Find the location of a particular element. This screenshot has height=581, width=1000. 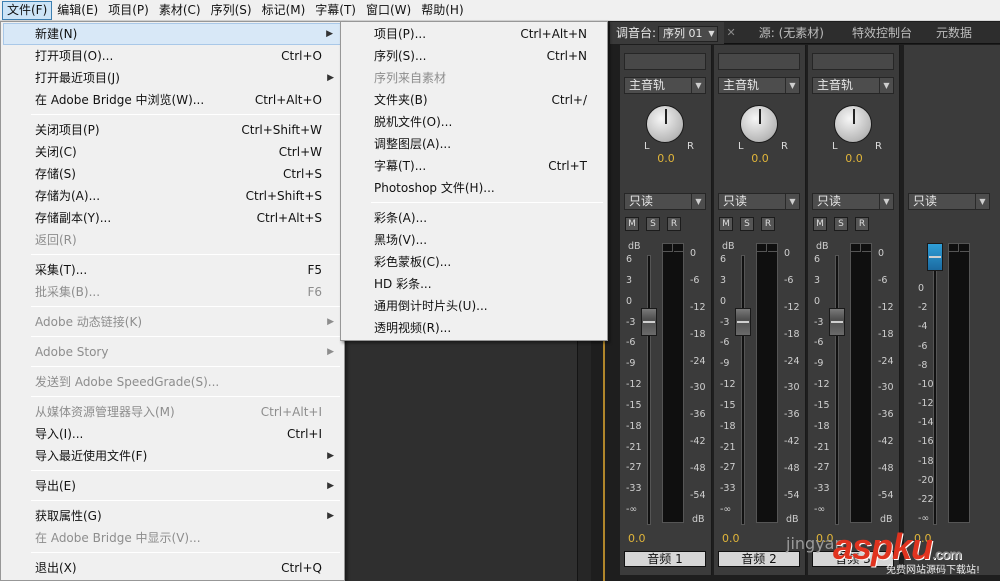

track-name-field: 音频 1 is located at coordinates (665, 559).